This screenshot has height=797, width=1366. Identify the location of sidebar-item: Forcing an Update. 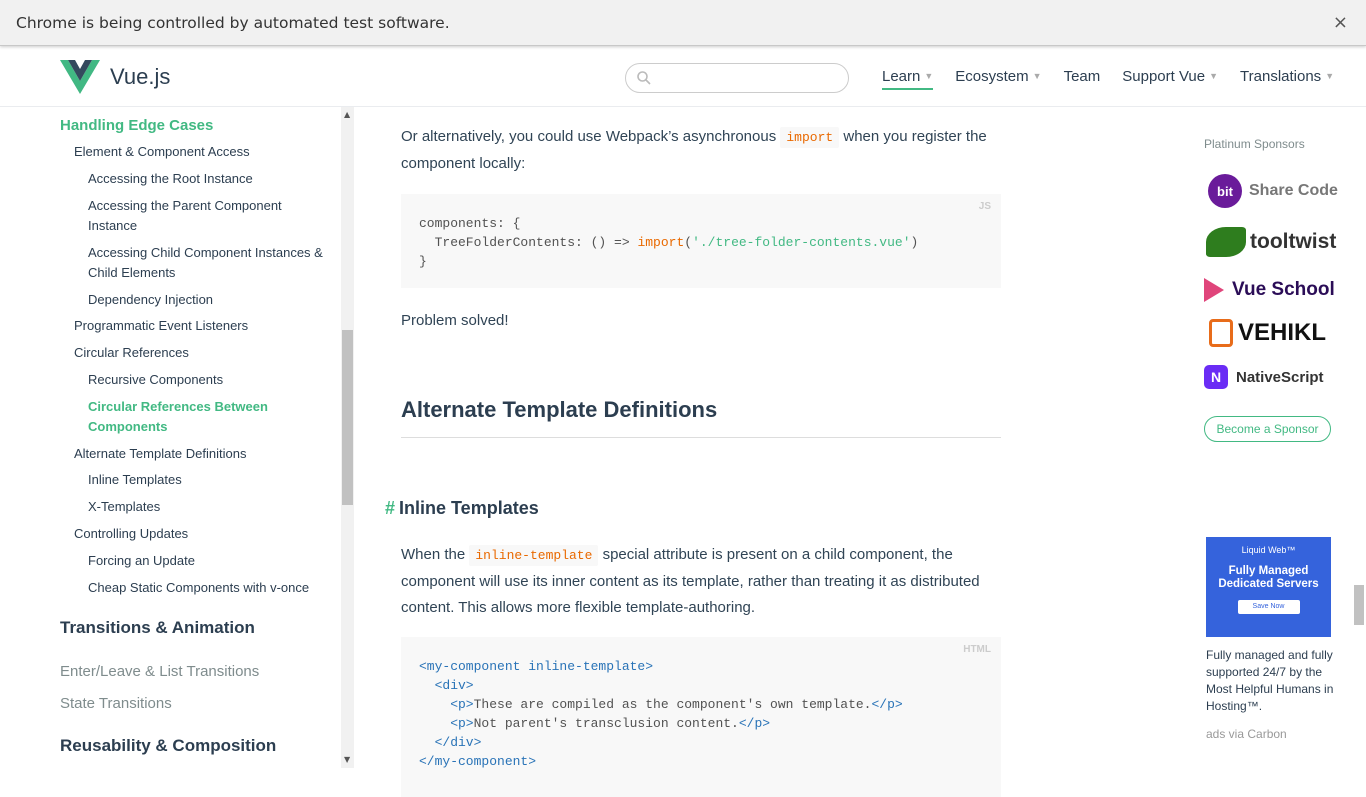
(208, 561).